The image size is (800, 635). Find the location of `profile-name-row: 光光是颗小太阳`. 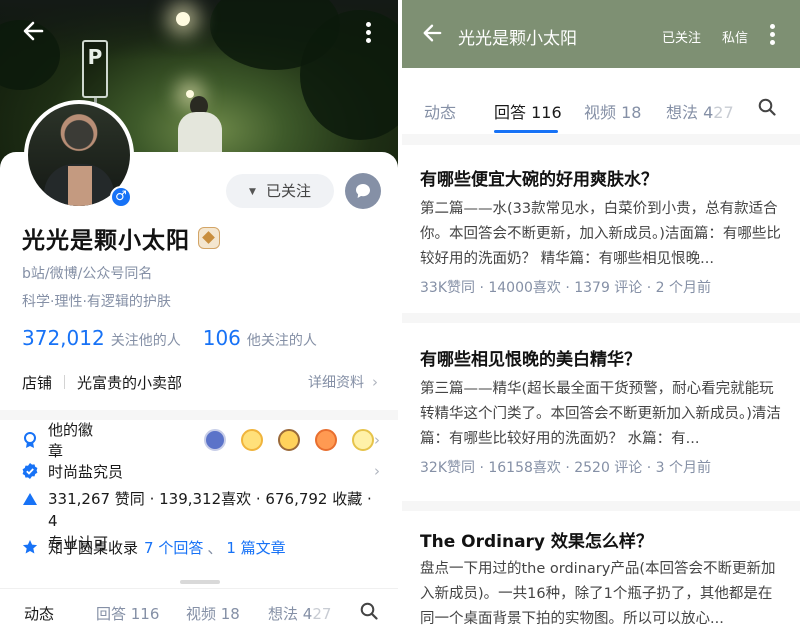

profile-name-row: 光光是颗小太阳 is located at coordinates (121, 238).